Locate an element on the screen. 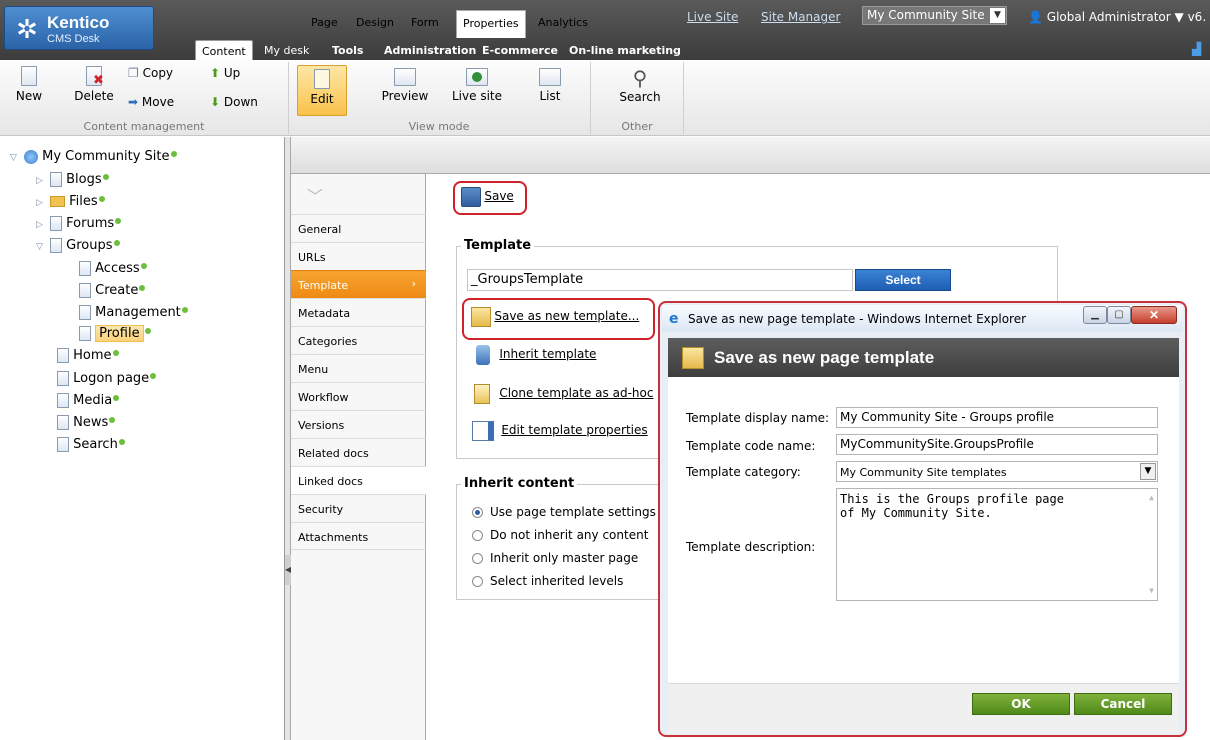 The height and width of the screenshot is (740, 1210). code-name-field: MyCommunitySite.GroupsProfile is located at coordinates (997, 444).